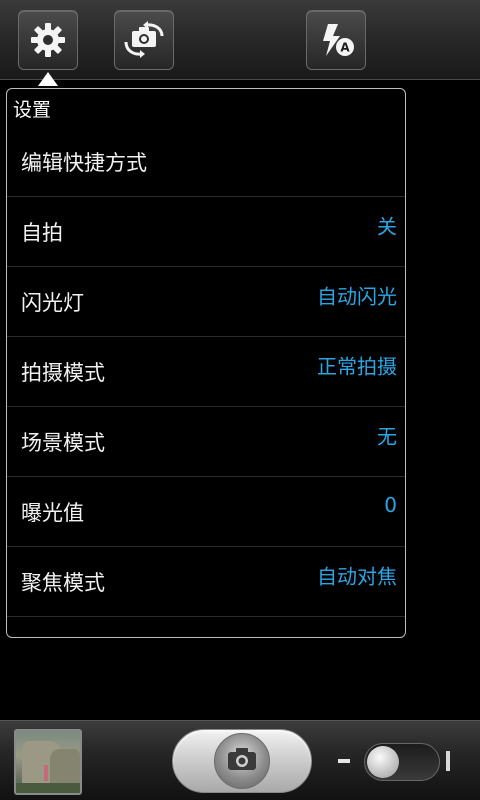  I want to click on settings-row-label: 编辑快捷方式, so click(84, 162).